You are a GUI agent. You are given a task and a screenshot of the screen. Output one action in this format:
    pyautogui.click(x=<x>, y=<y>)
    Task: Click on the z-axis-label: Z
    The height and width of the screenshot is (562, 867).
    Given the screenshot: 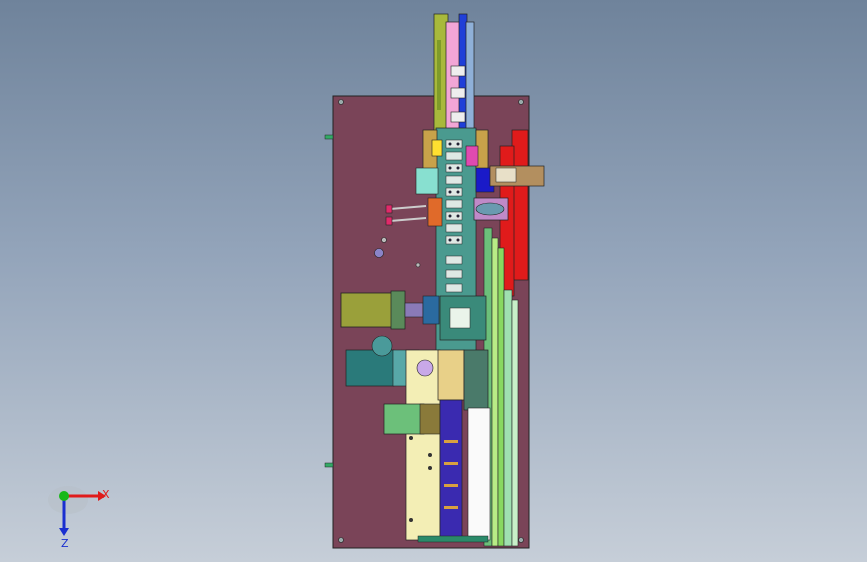 What is the action you would take?
    pyautogui.click(x=65, y=543)
    